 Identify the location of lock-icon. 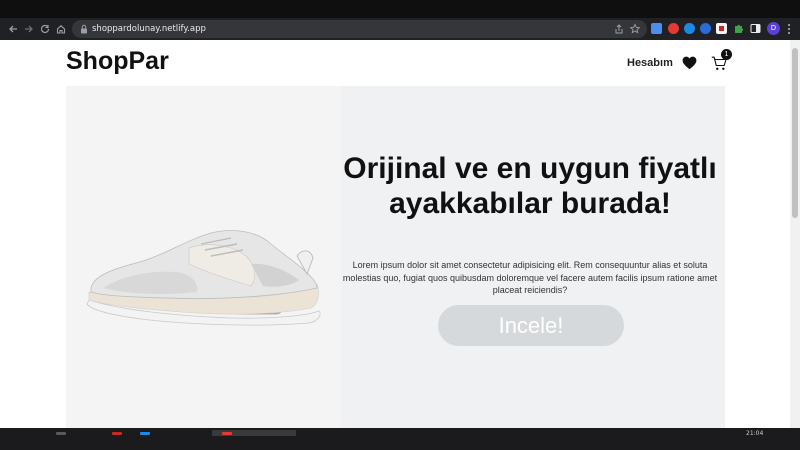
(84, 29).